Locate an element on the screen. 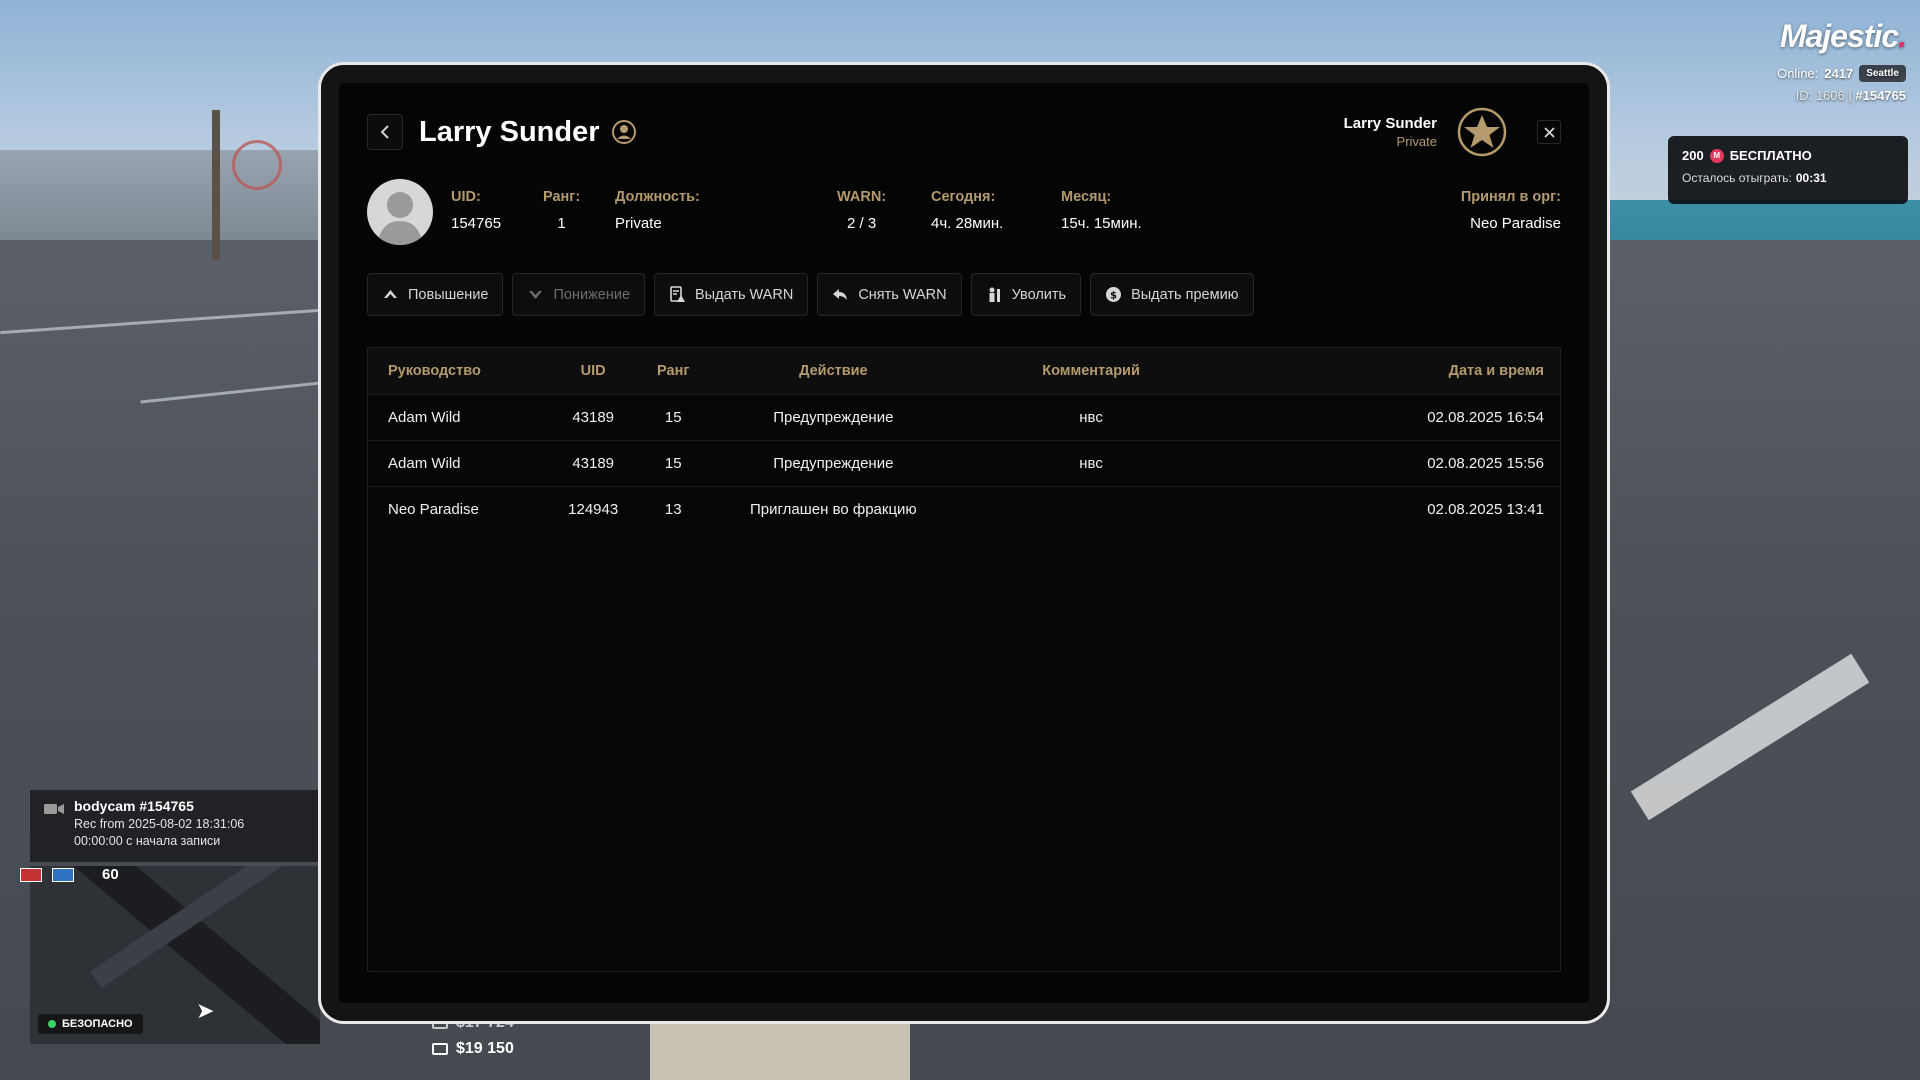  promote-button: Повышение is located at coordinates (435, 294).